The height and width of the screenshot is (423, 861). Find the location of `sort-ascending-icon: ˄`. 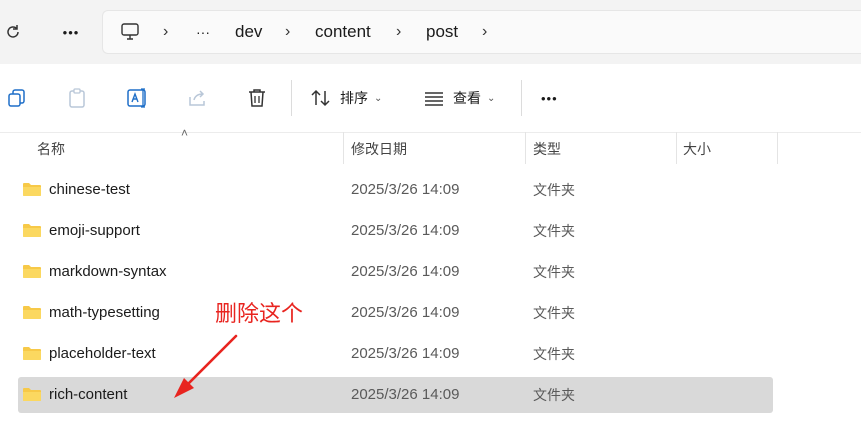

sort-ascending-icon: ˄ is located at coordinates (185, 133).